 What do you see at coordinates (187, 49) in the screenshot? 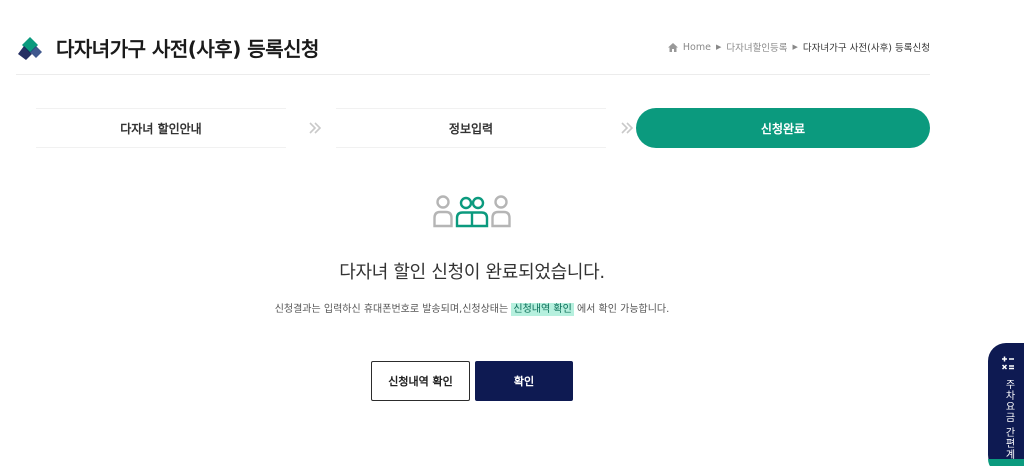
I see `page-title: 다자녀가구 사전(사후) 등록신청` at bounding box center [187, 49].